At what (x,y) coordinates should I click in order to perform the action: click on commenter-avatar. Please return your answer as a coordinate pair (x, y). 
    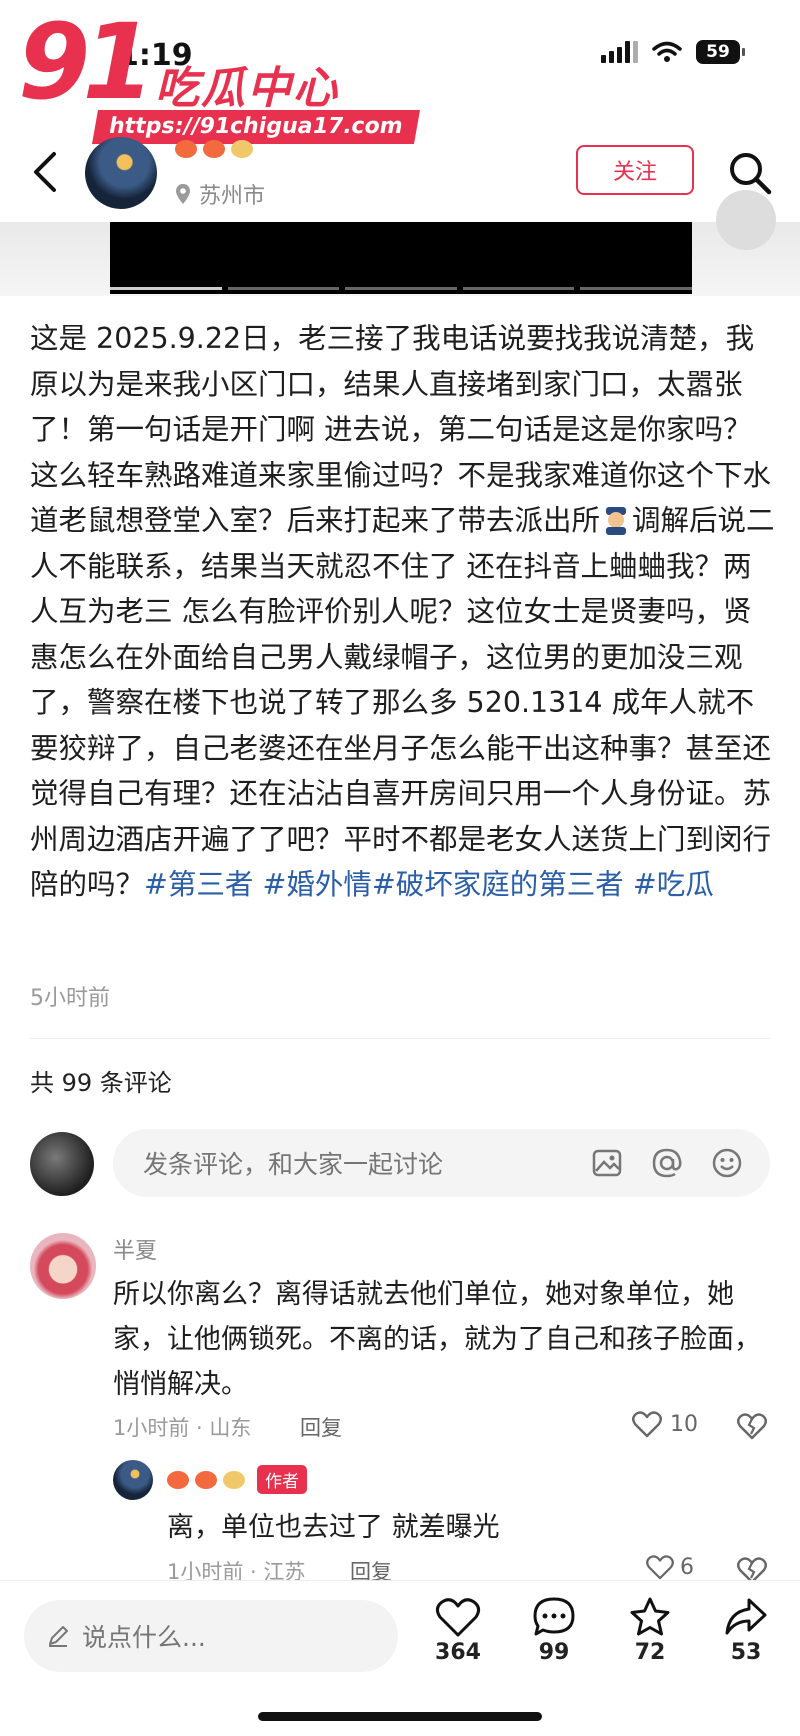
    Looking at the image, I should click on (63, 1266).